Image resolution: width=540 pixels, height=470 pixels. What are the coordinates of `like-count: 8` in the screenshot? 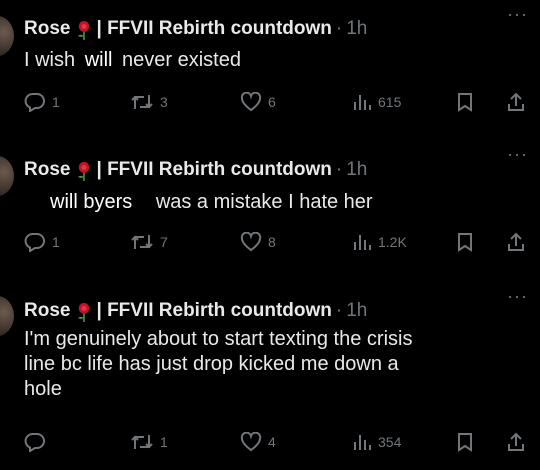 It's located at (272, 242).